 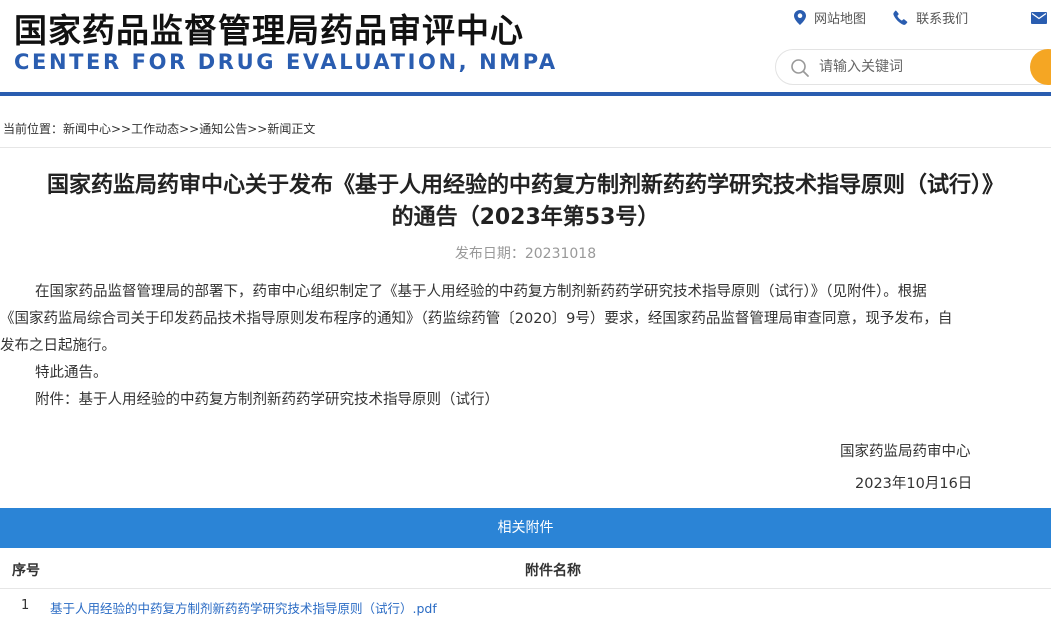 I want to click on breadcrumb: 当前位置：新闻中心>>工作动态>>通知公告>>新闻正文, so click(x=159, y=128).